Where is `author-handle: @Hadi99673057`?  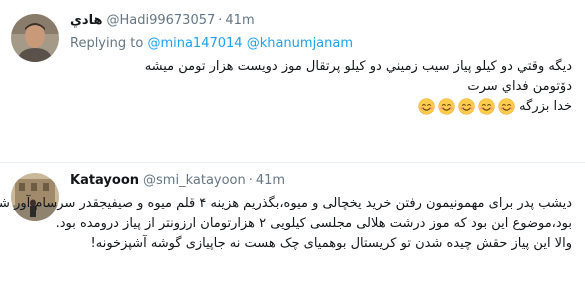
author-handle: @Hadi99673057 is located at coordinates (160, 20).